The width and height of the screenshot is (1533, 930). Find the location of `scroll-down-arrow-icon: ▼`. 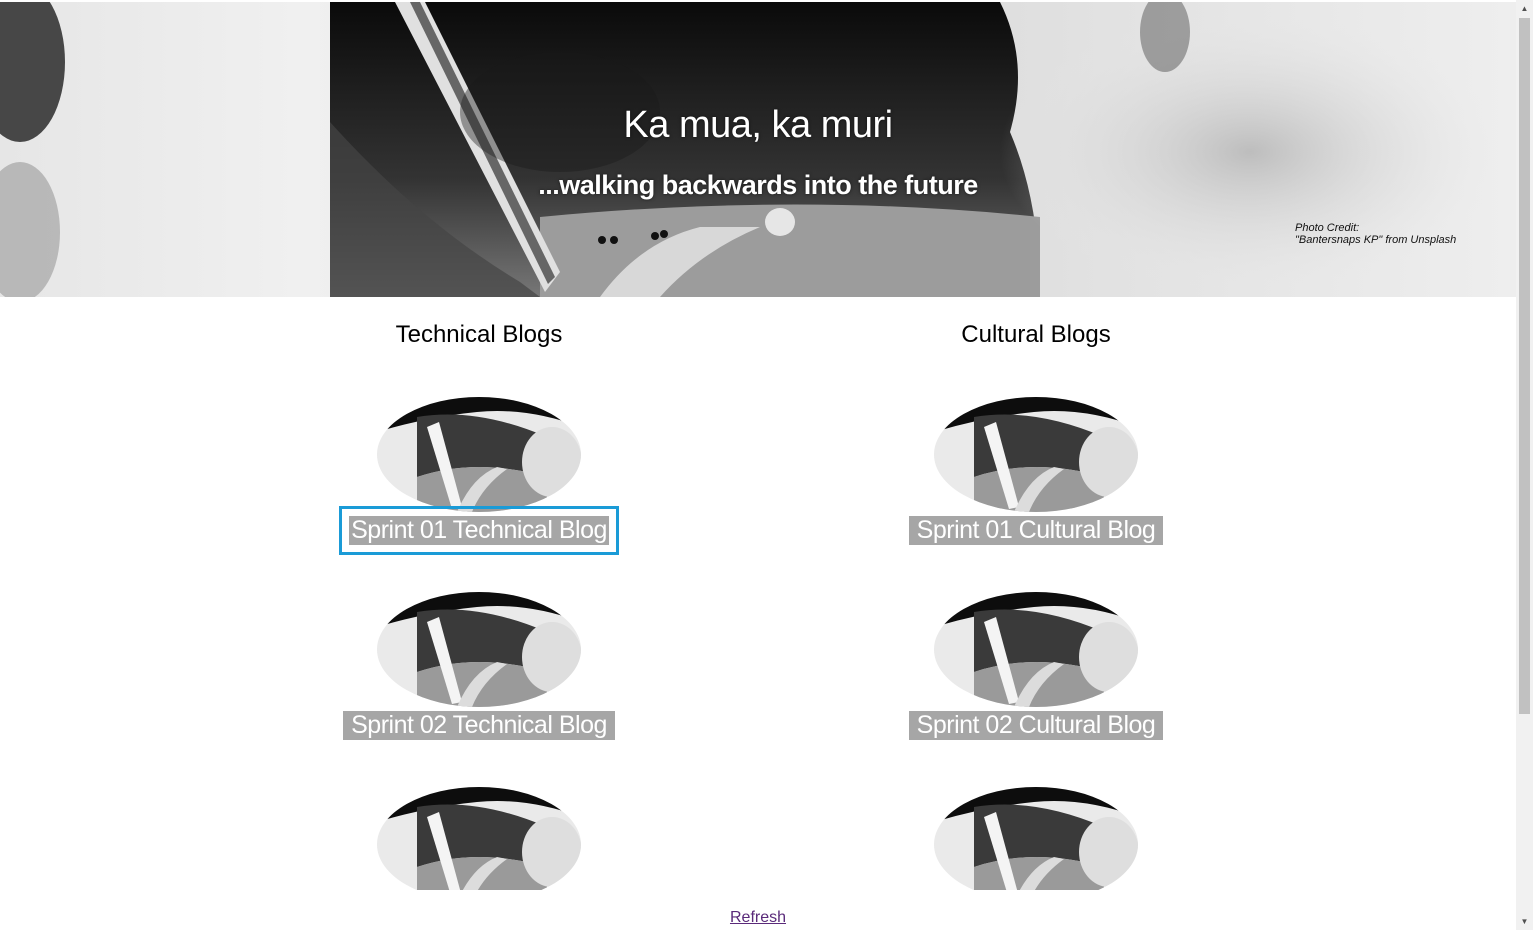

scroll-down-arrow-icon: ▼ is located at coordinates (1524, 921).